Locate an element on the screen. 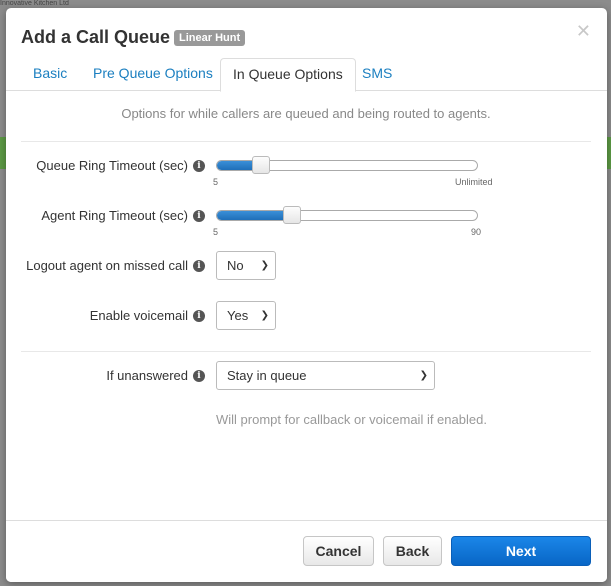  logout-on-missed-label: Logout agent on missed call is located at coordinates (107, 265).